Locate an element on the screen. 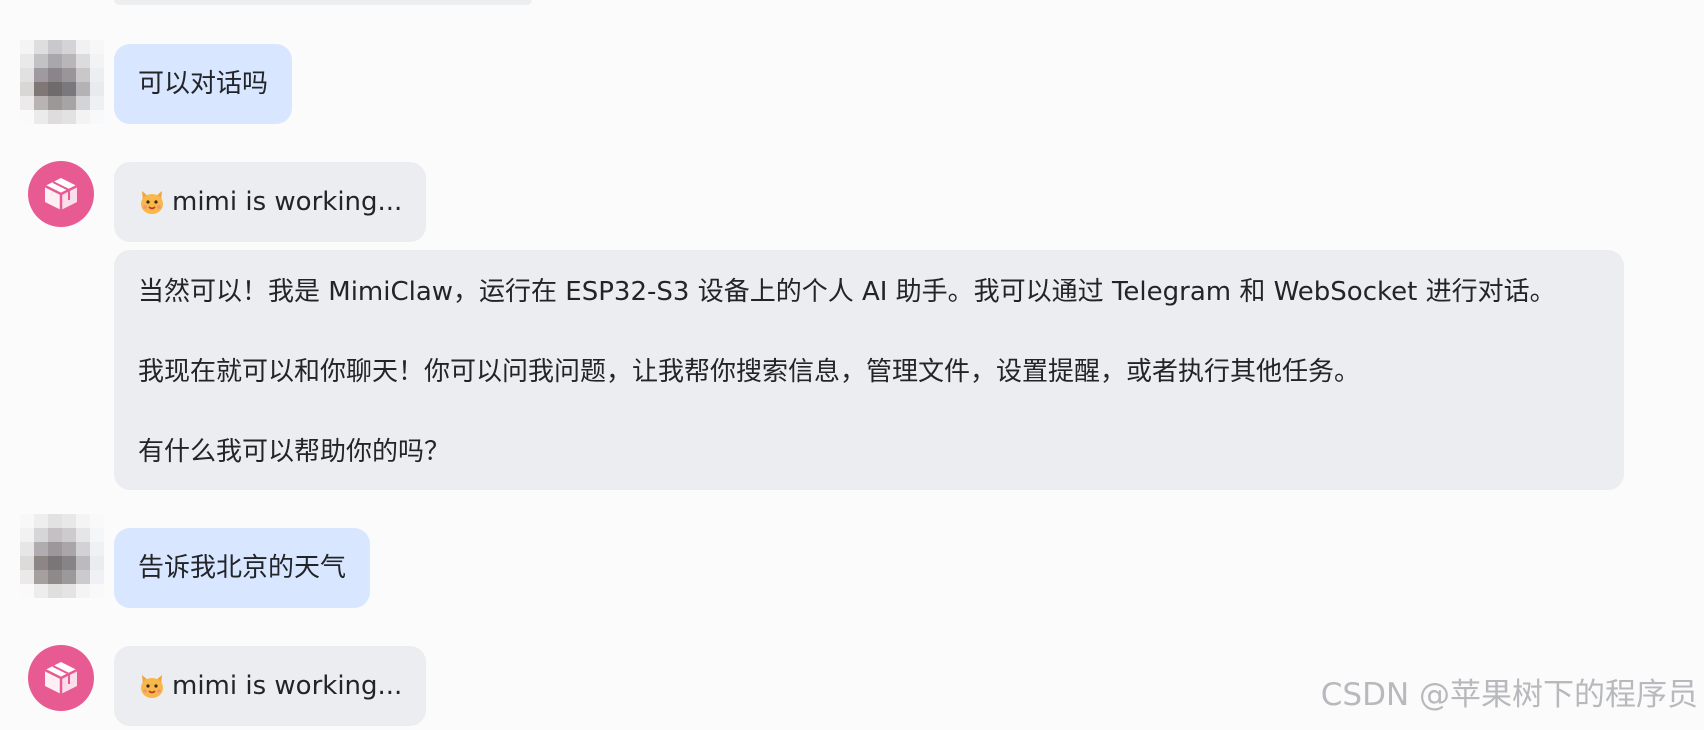  assistant-paragraph: 有什么我可以帮助你的吗？ is located at coordinates (294, 452).